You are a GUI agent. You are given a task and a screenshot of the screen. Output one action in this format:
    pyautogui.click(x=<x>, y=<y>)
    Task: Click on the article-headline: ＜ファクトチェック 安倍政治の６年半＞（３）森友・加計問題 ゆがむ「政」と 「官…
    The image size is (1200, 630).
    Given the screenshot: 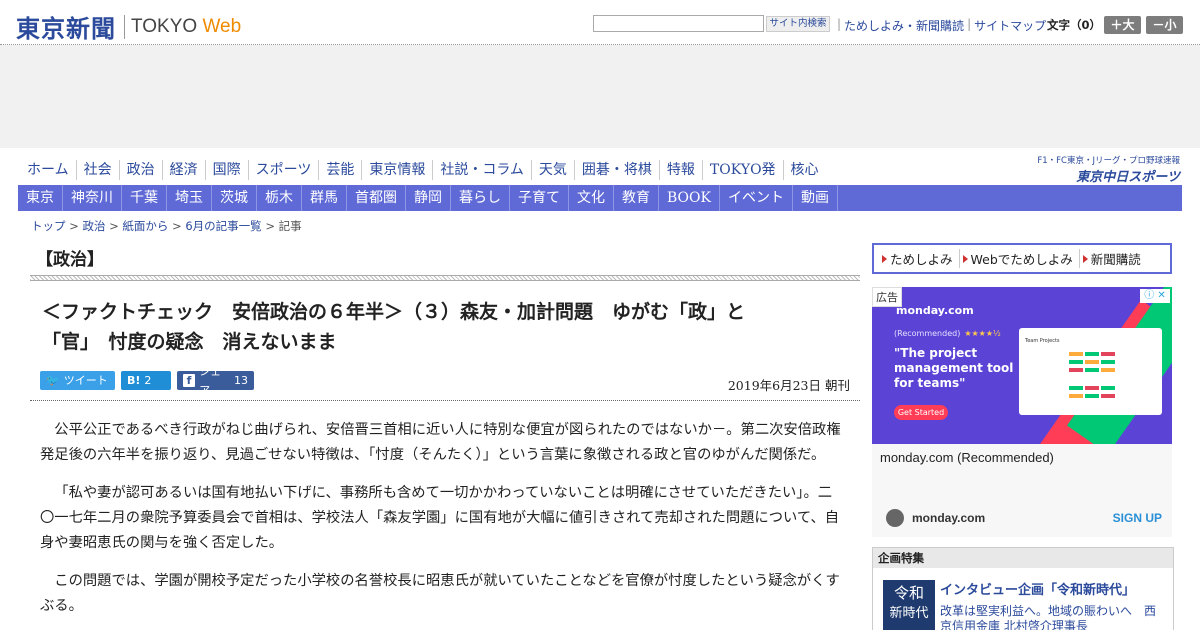 What is the action you would take?
    pyautogui.click(x=437, y=327)
    